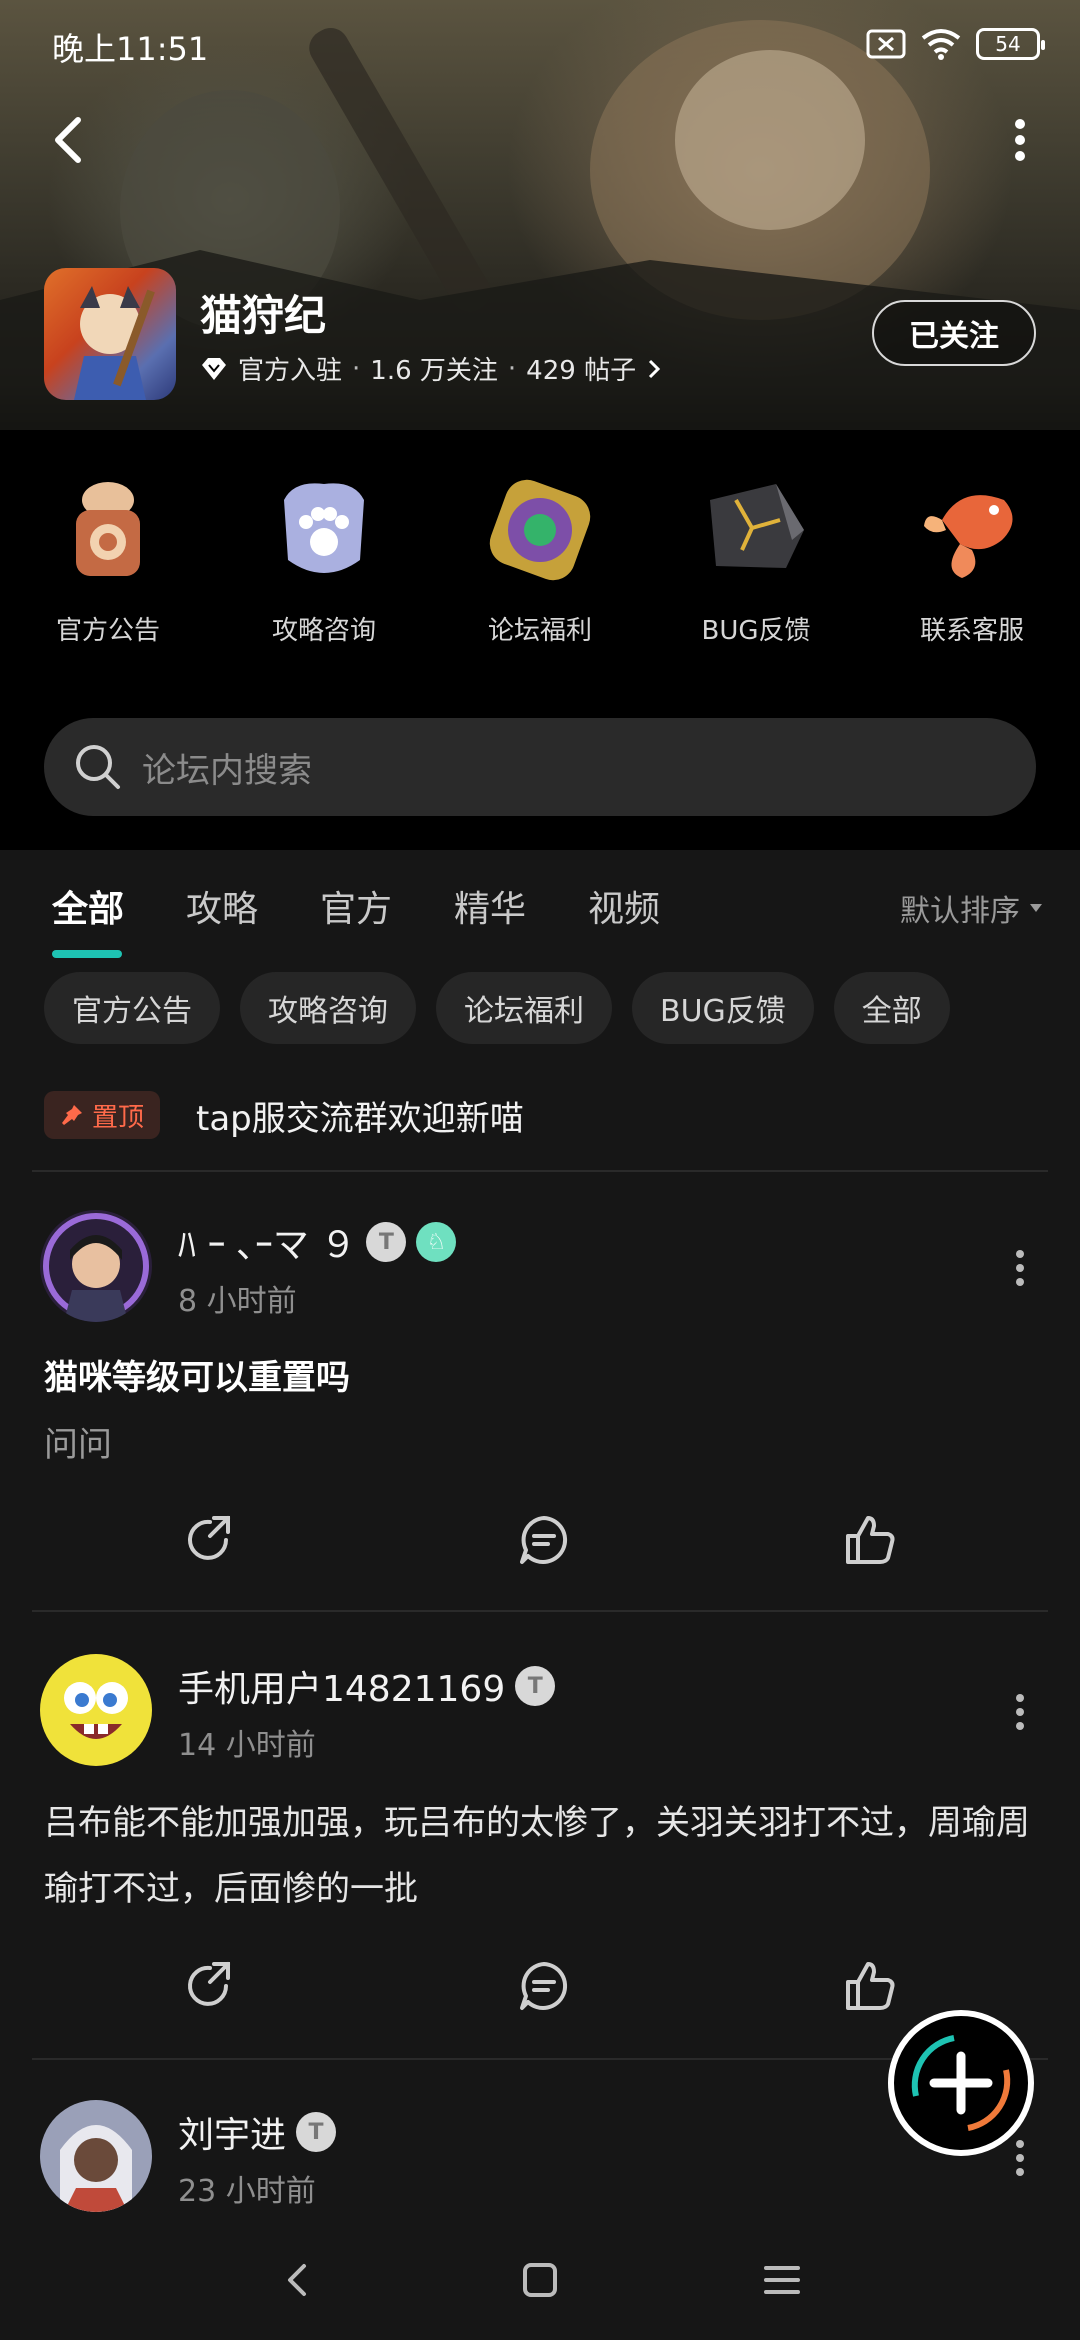  What do you see at coordinates (436, 1242) in the screenshot?
I see `player-badge: ♘` at bounding box center [436, 1242].